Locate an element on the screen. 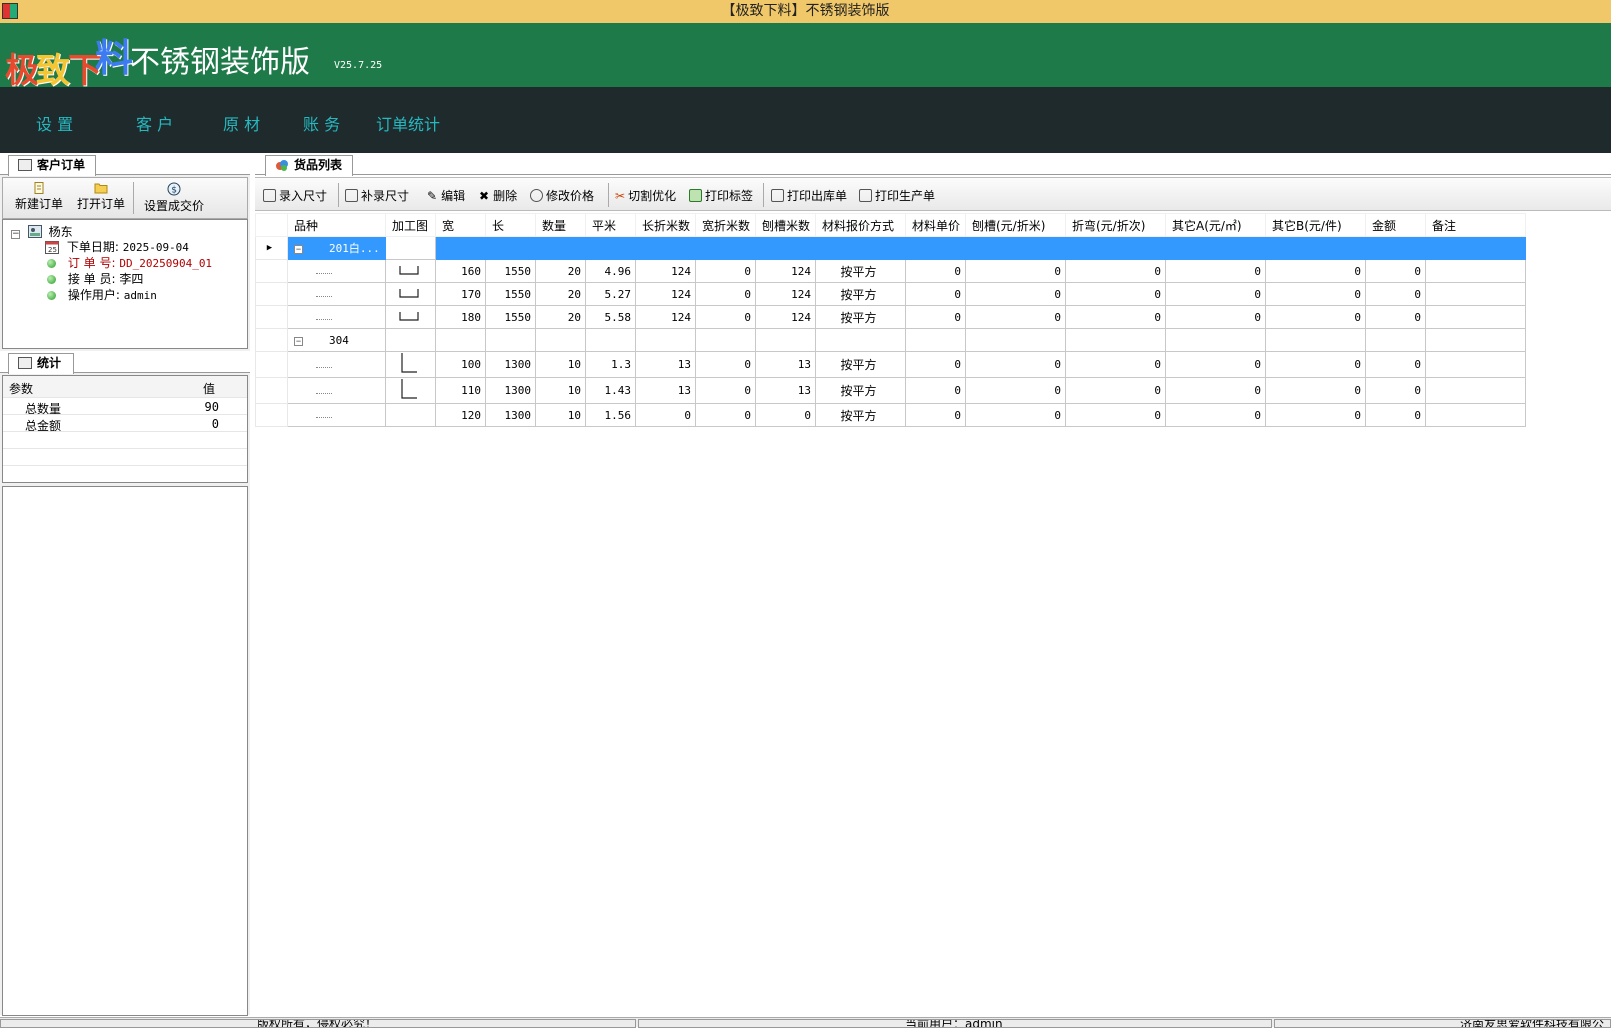  grid-cell-sqm: 1.43 is located at coordinates (610, 390).